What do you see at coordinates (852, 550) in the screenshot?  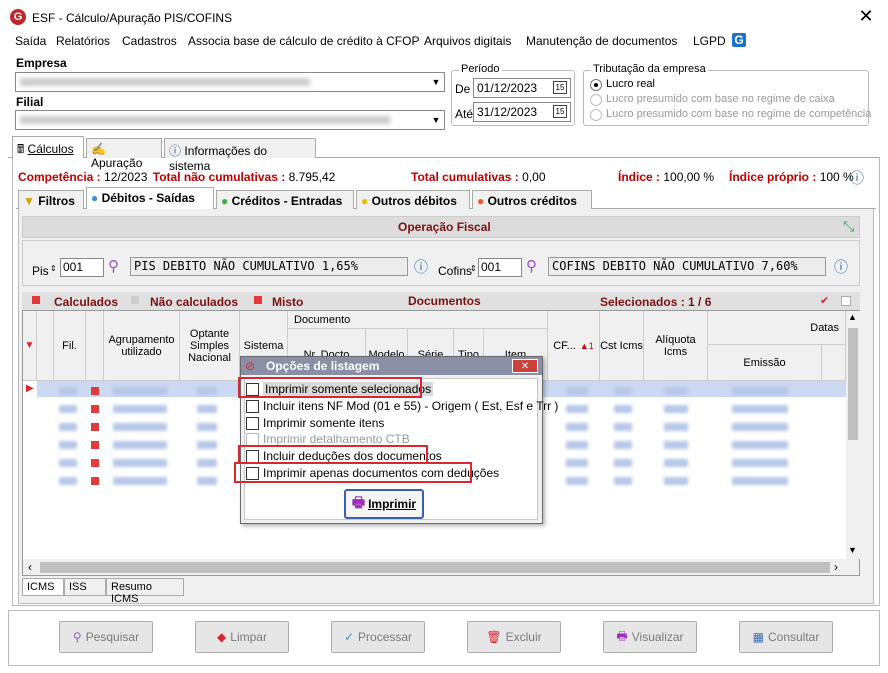 I see `scroll-down-icon: ▼` at bounding box center [852, 550].